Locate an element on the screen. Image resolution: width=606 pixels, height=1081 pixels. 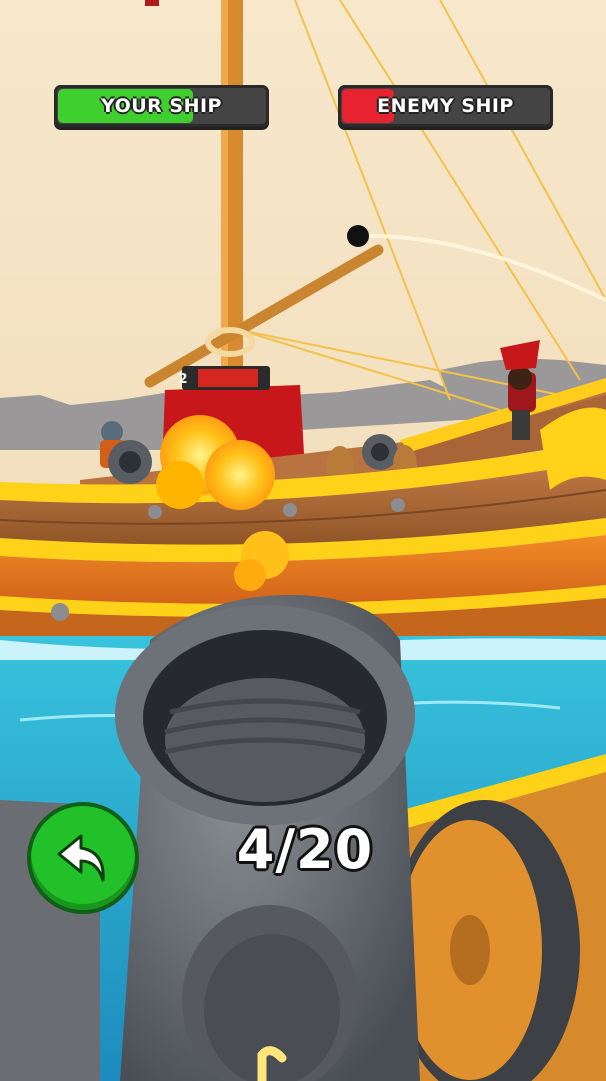
enemy-ship-label: ENEMY SHIP is located at coordinates (445, 106).